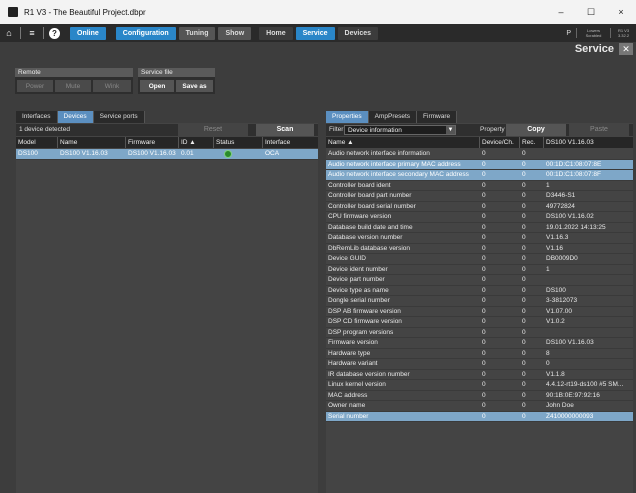 Image resolution: width=636 pixels, height=493 pixels. Describe the element at coordinates (357, 33) in the screenshot. I see `devices-button: Devices` at that location.